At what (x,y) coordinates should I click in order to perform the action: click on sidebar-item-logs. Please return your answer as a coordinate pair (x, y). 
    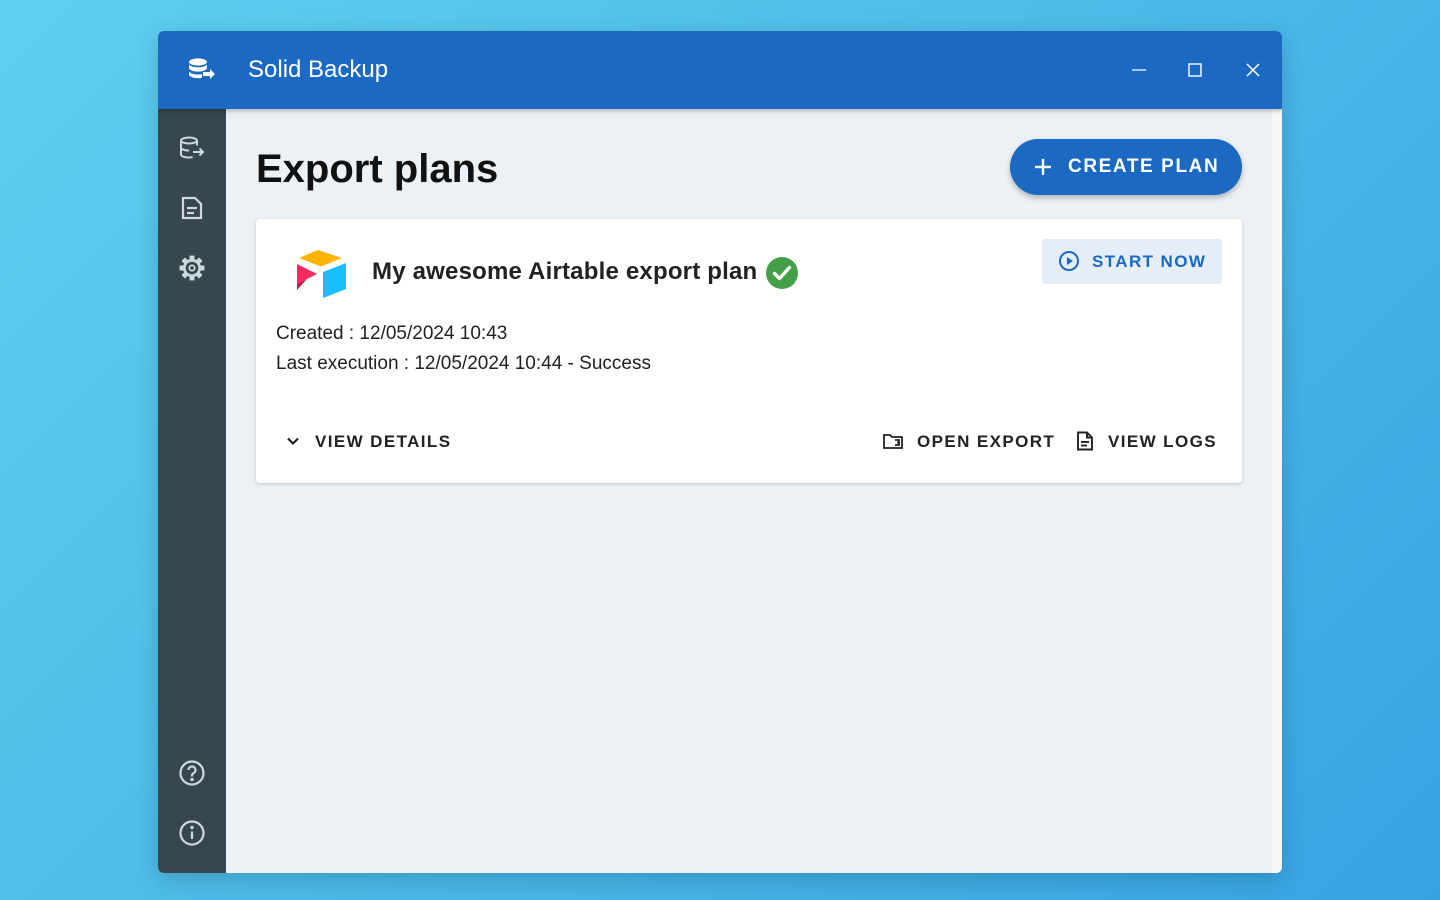
    Looking at the image, I should click on (192, 208).